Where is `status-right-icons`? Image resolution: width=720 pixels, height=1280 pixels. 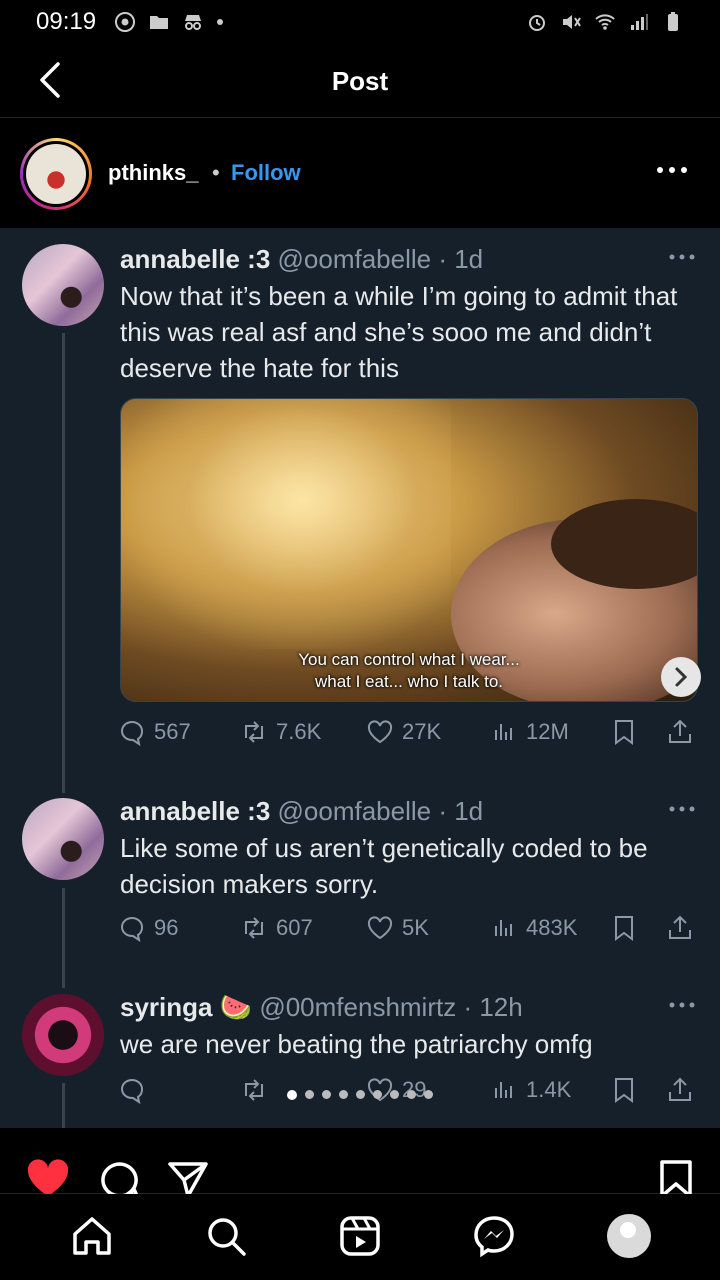
status-right-icons is located at coordinates (605, 22).